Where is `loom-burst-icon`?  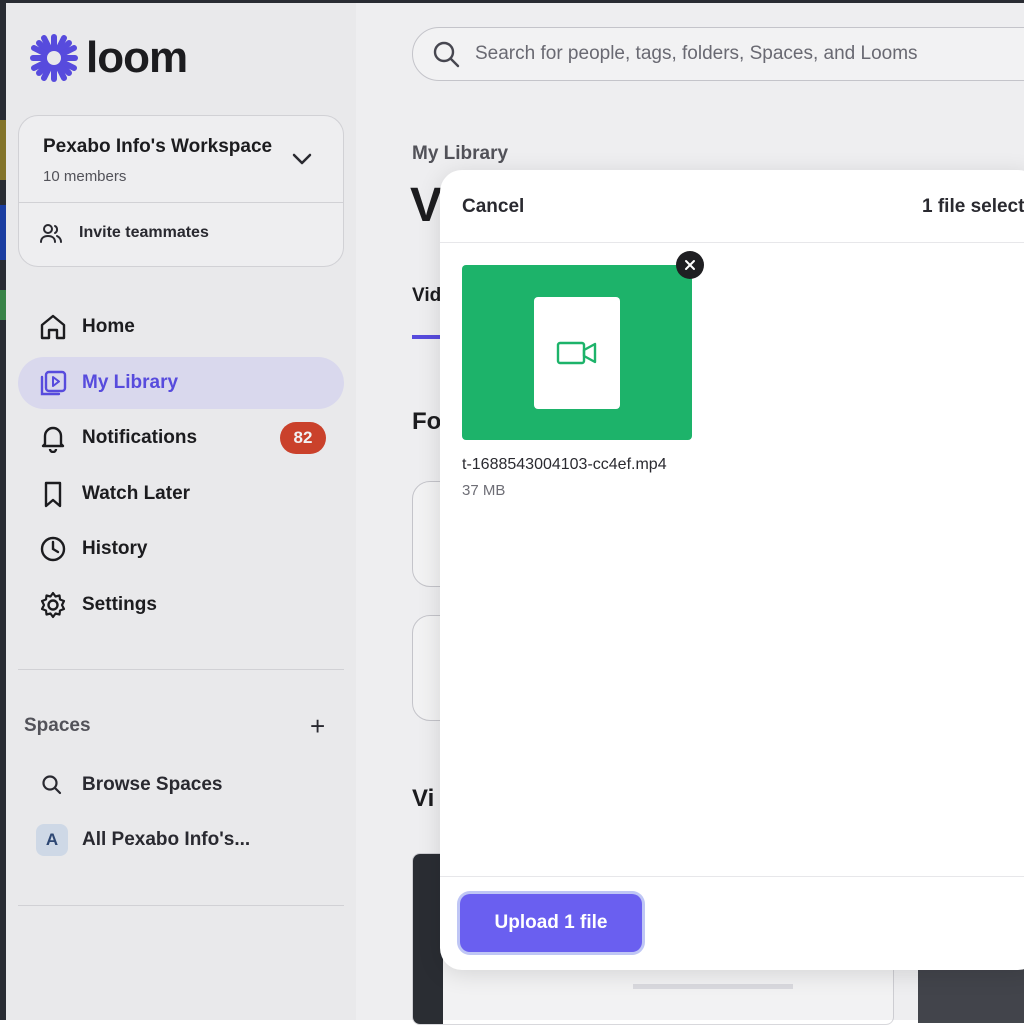
loom-burst-icon is located at coordinates (54, 58).